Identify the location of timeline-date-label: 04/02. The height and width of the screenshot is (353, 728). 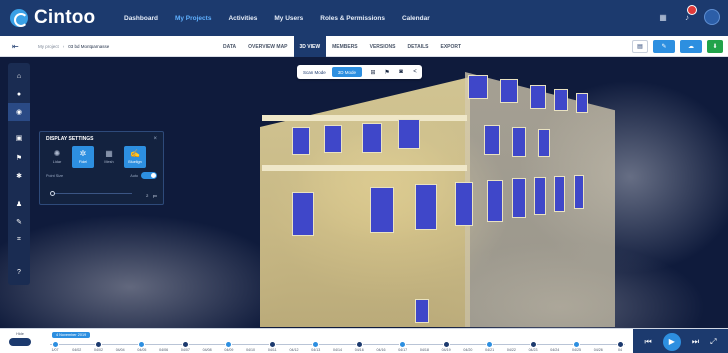
(98, 350).